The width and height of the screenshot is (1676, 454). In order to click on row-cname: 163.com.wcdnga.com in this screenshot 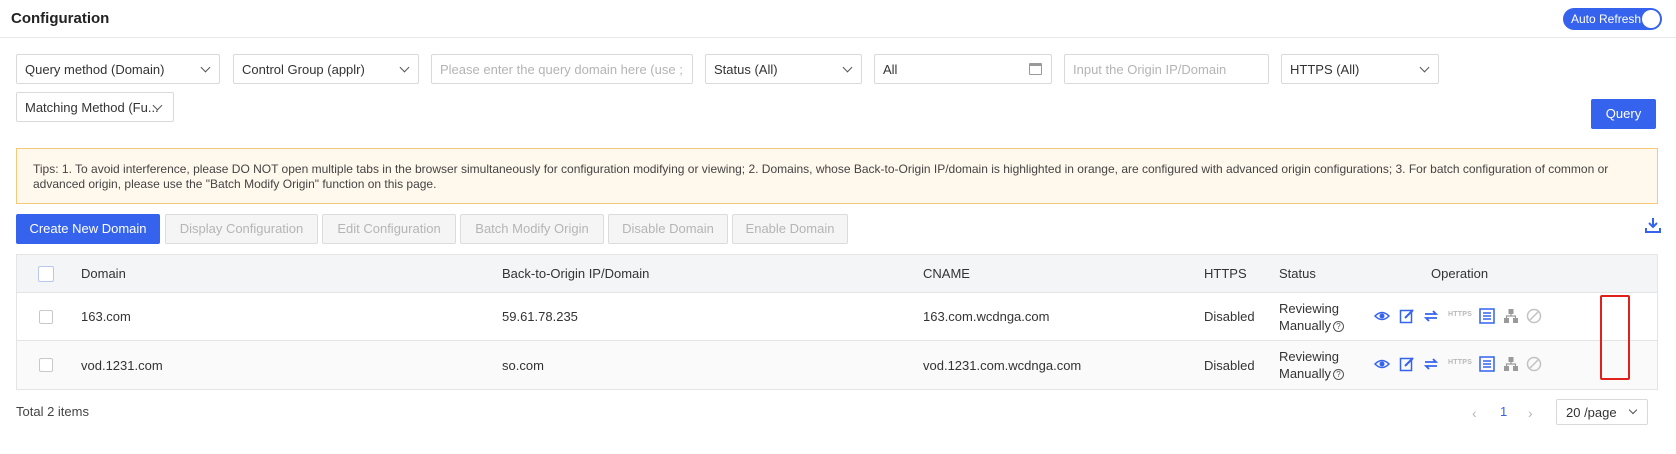, I will do `click(986, 316)`.